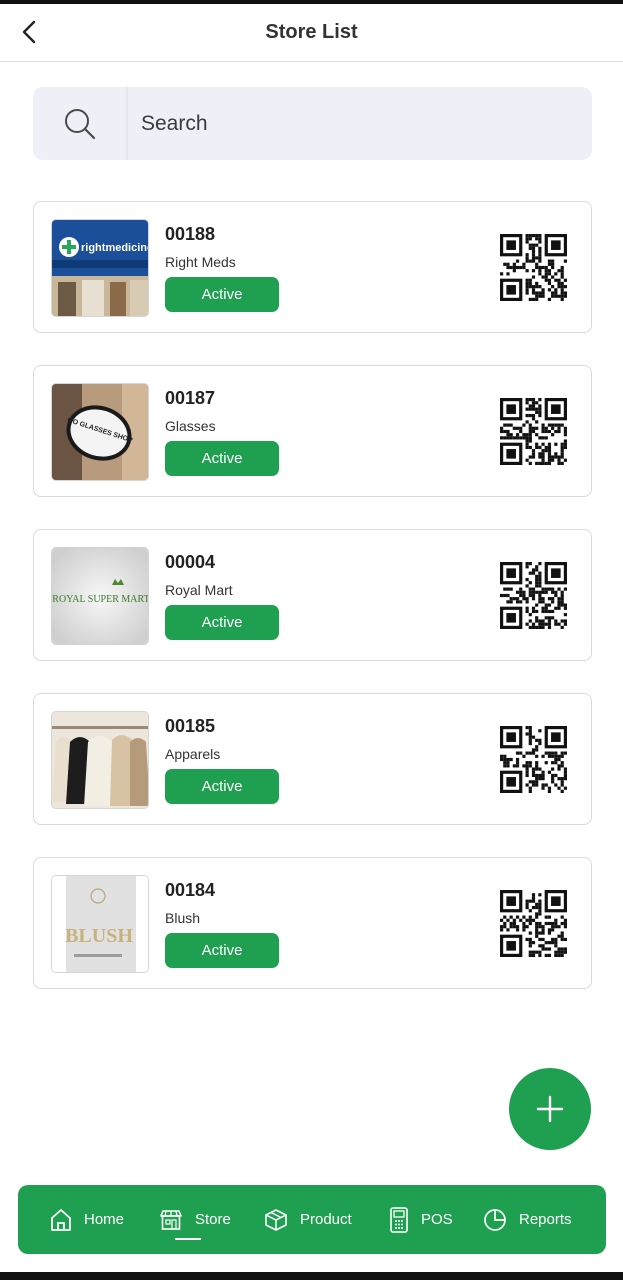  I want to click on store-name: Glasses, so click(190, 426).